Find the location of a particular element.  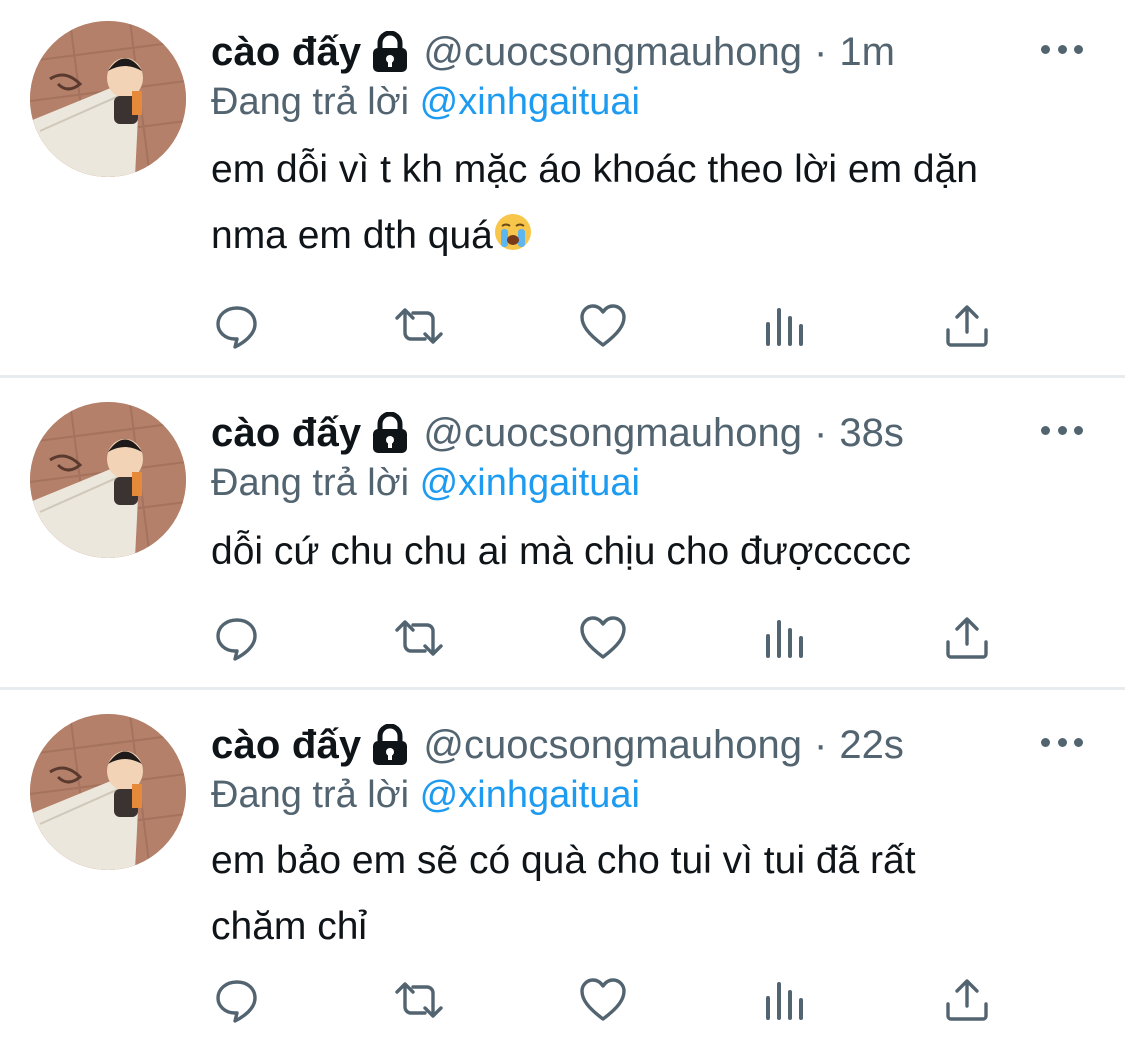

tweet-header: cào đấy @cuocsongmauhong · 1m is located at coordinates (553, 52).